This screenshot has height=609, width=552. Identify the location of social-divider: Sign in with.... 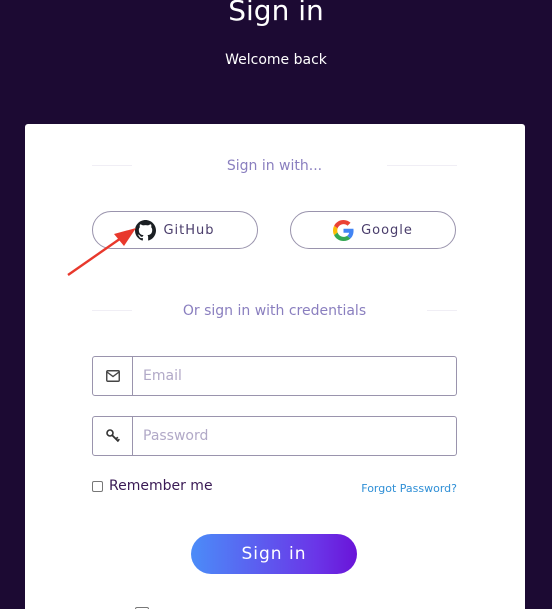
(274, 166).